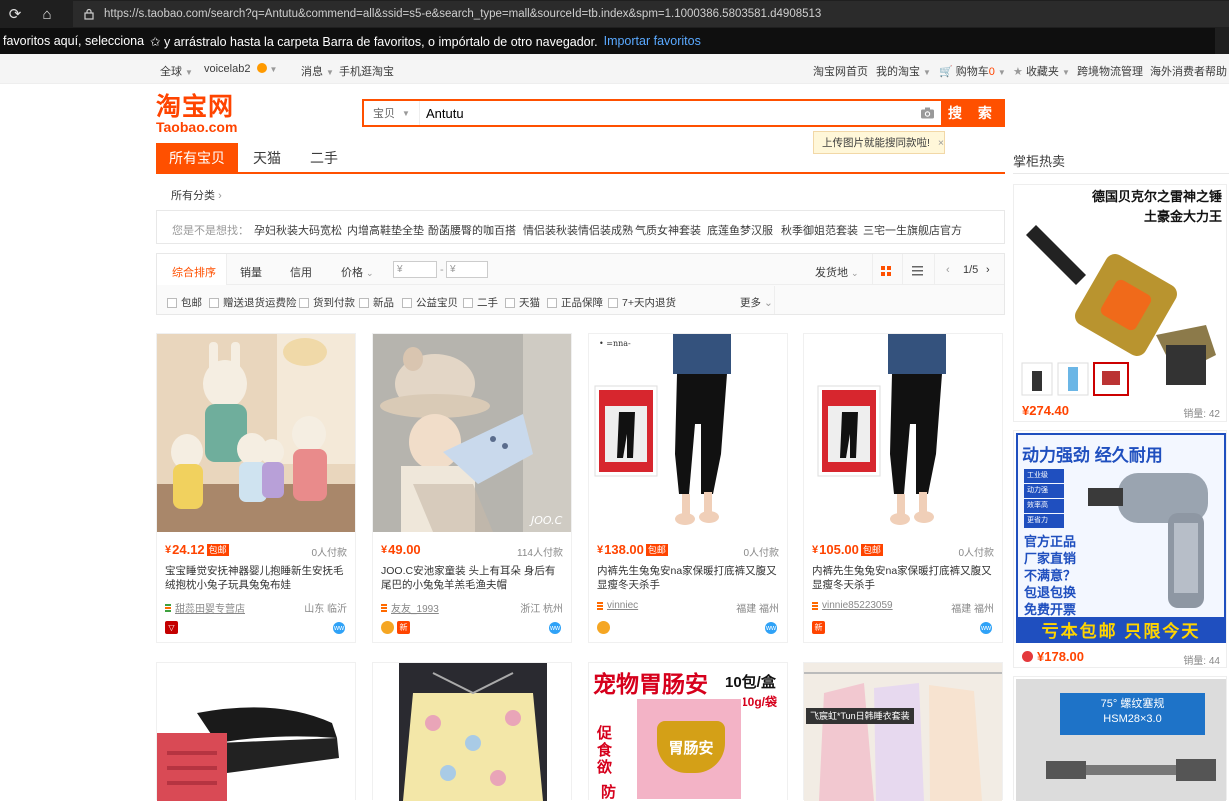  What do you see at coordinates (740, 230) in the screenshot?
I see `suggestion-item: 底莲鱼梦汉服` at bounding box center [740, 230].